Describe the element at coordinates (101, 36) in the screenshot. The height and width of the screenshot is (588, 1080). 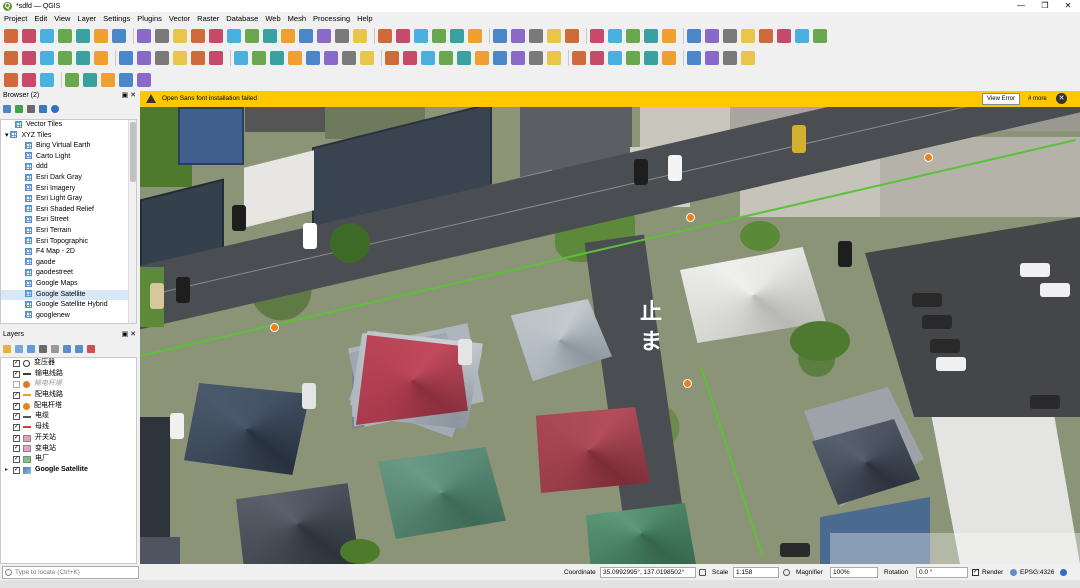
I see `map-tool-6-icon` at that location.